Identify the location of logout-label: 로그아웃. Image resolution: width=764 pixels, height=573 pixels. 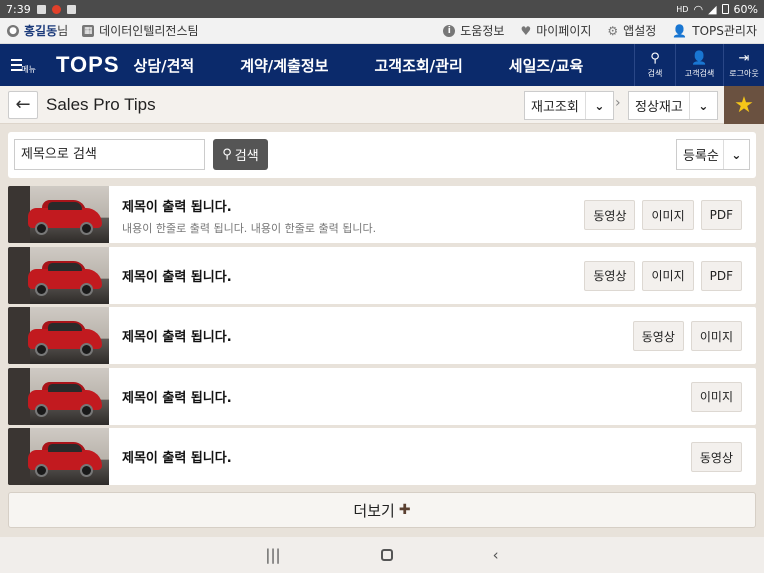
(744, 73).